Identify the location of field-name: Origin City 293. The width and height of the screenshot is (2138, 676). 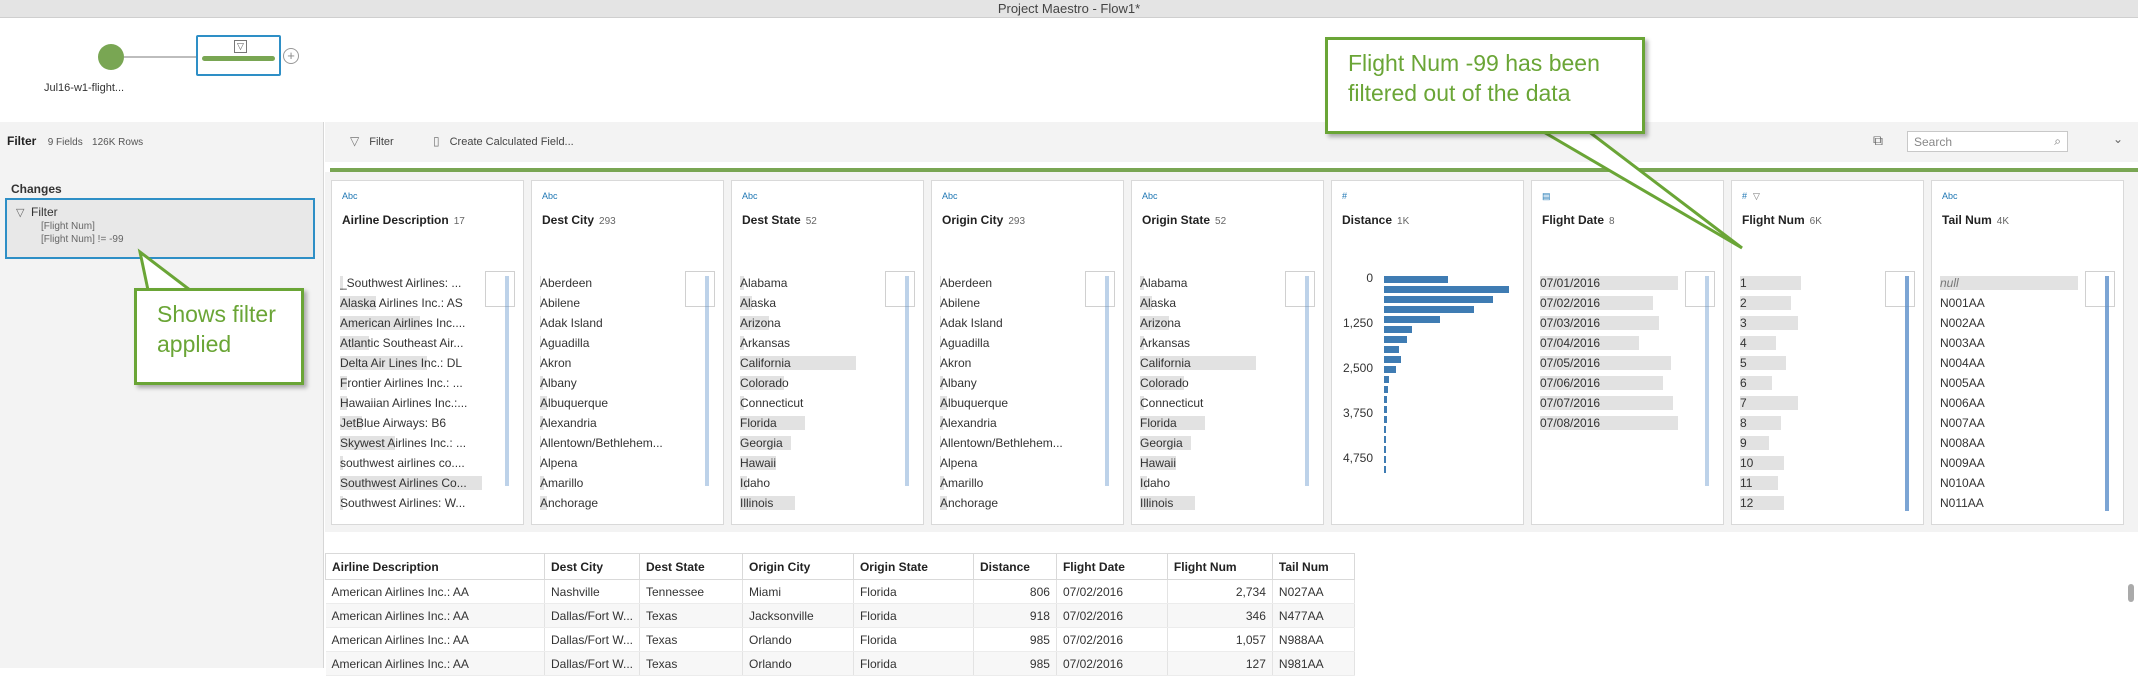
(983, 220).